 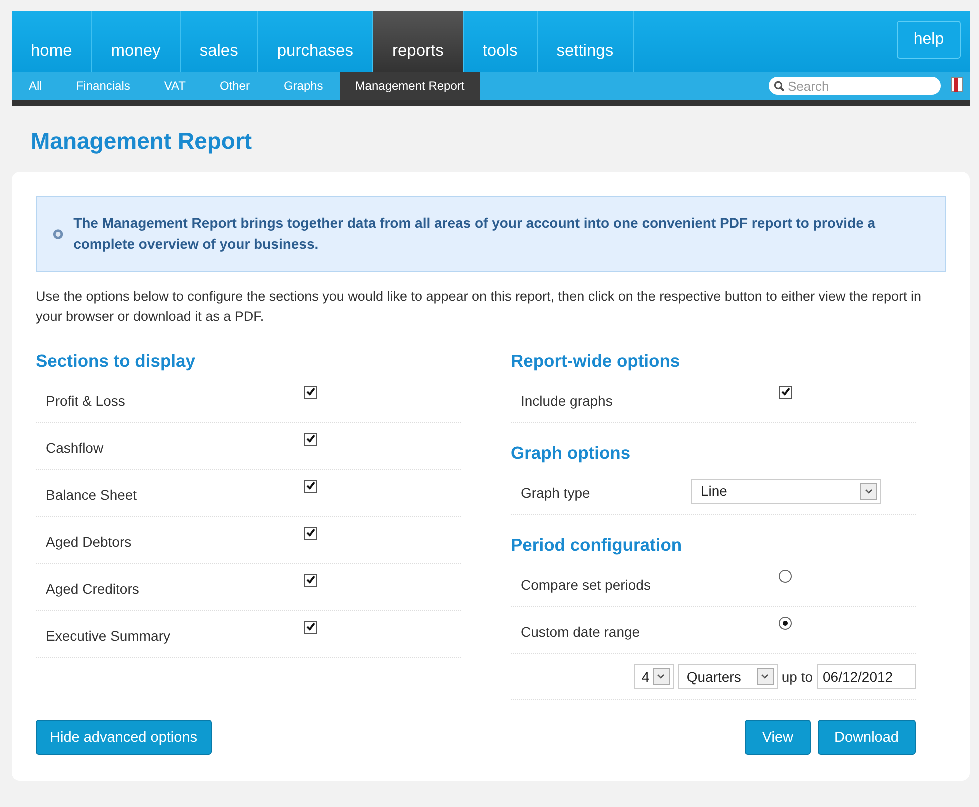 What do you see at coordinates (86, 401) in the screenshot?
I see `option-label: Profit & Loss` at bounding box center [86, 401].